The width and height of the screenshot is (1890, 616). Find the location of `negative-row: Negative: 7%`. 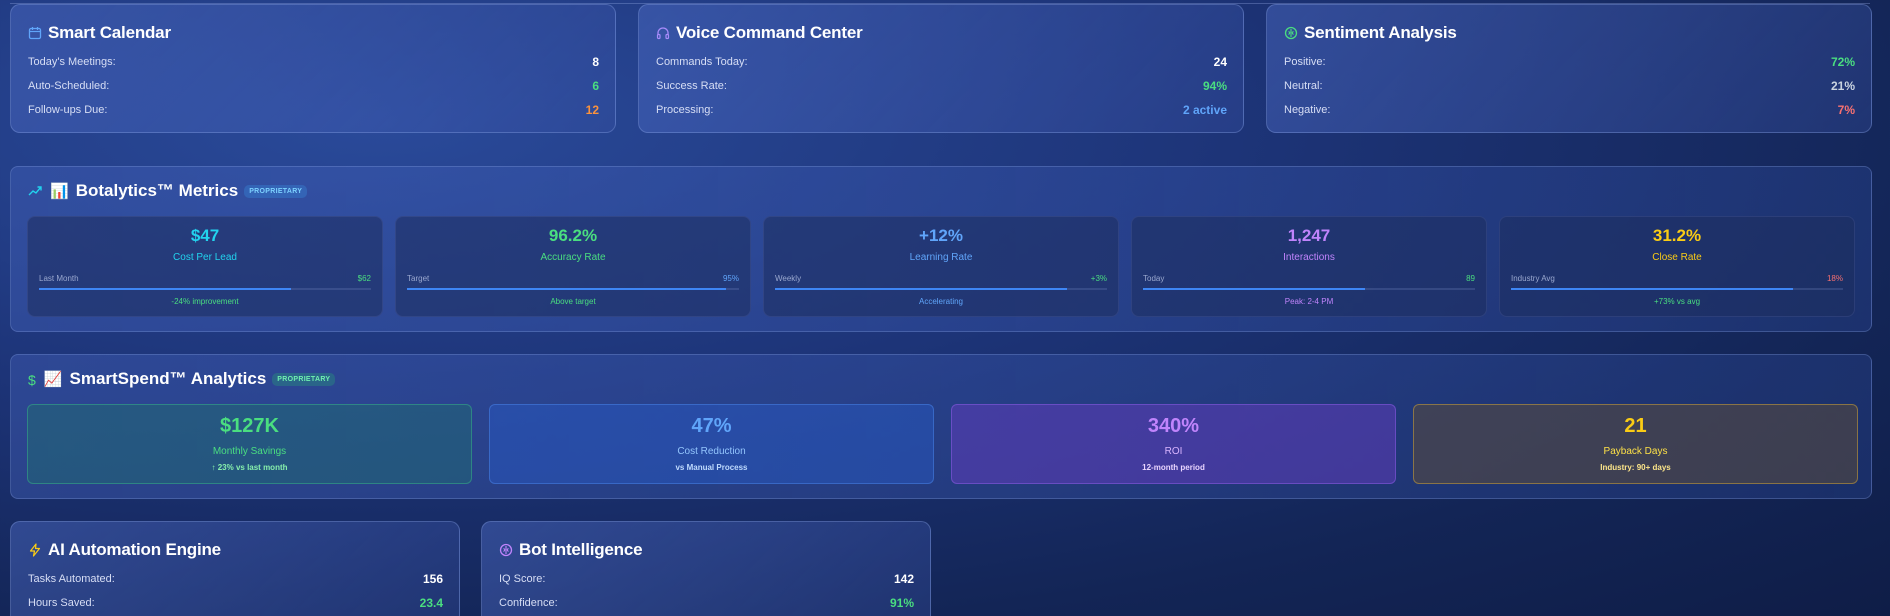

negative-row: Negative: 7% is located at coordinates (1569, 110).